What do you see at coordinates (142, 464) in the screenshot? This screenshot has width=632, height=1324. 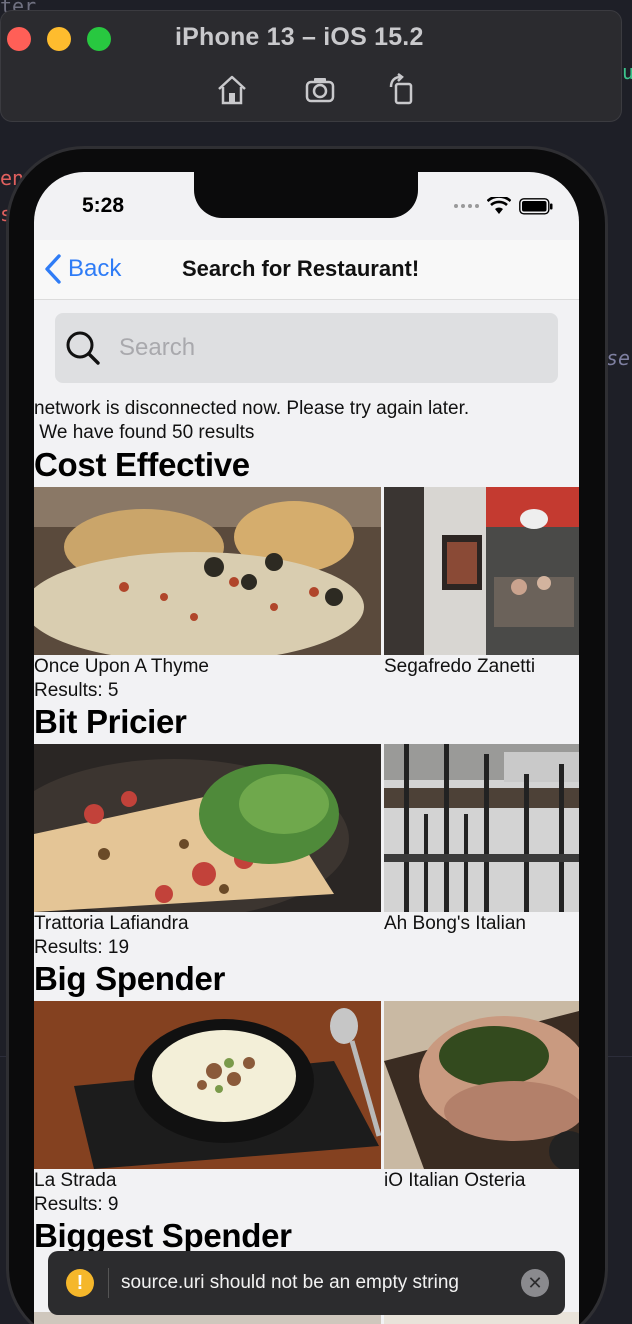 I see `section-title-cost-effective: Cost Effective` at bounding box center [142, 464].